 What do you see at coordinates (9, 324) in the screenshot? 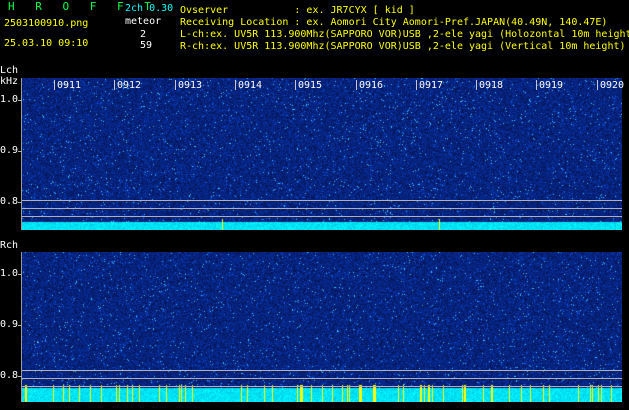
I see `rch-ytick-2: 0.9` at bounding box center [9, 324].